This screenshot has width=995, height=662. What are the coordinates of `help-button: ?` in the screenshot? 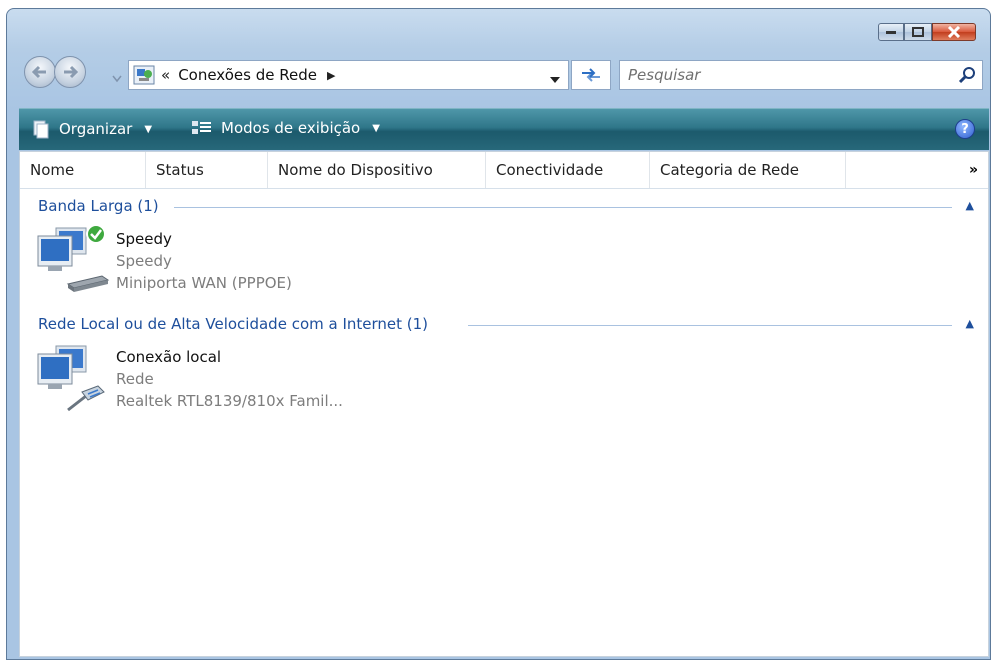 It's located at (965, 129).